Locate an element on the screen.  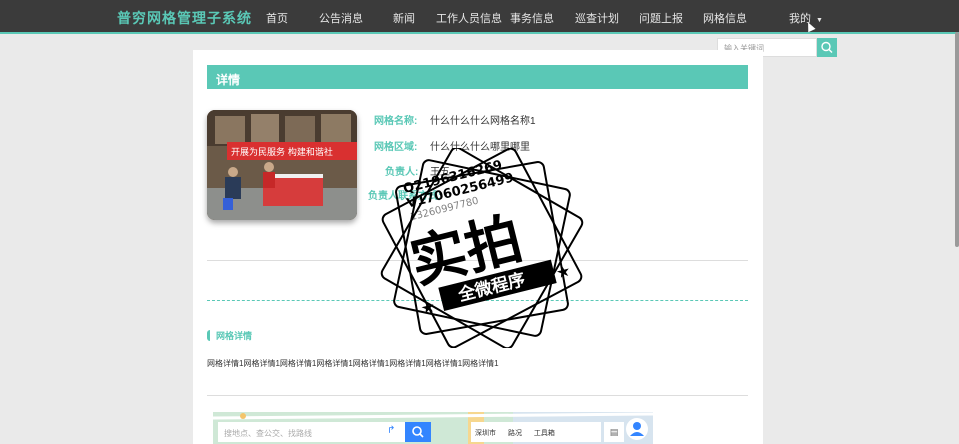
grid-name-label: 网格名称: is located at coordinates (396, 121).